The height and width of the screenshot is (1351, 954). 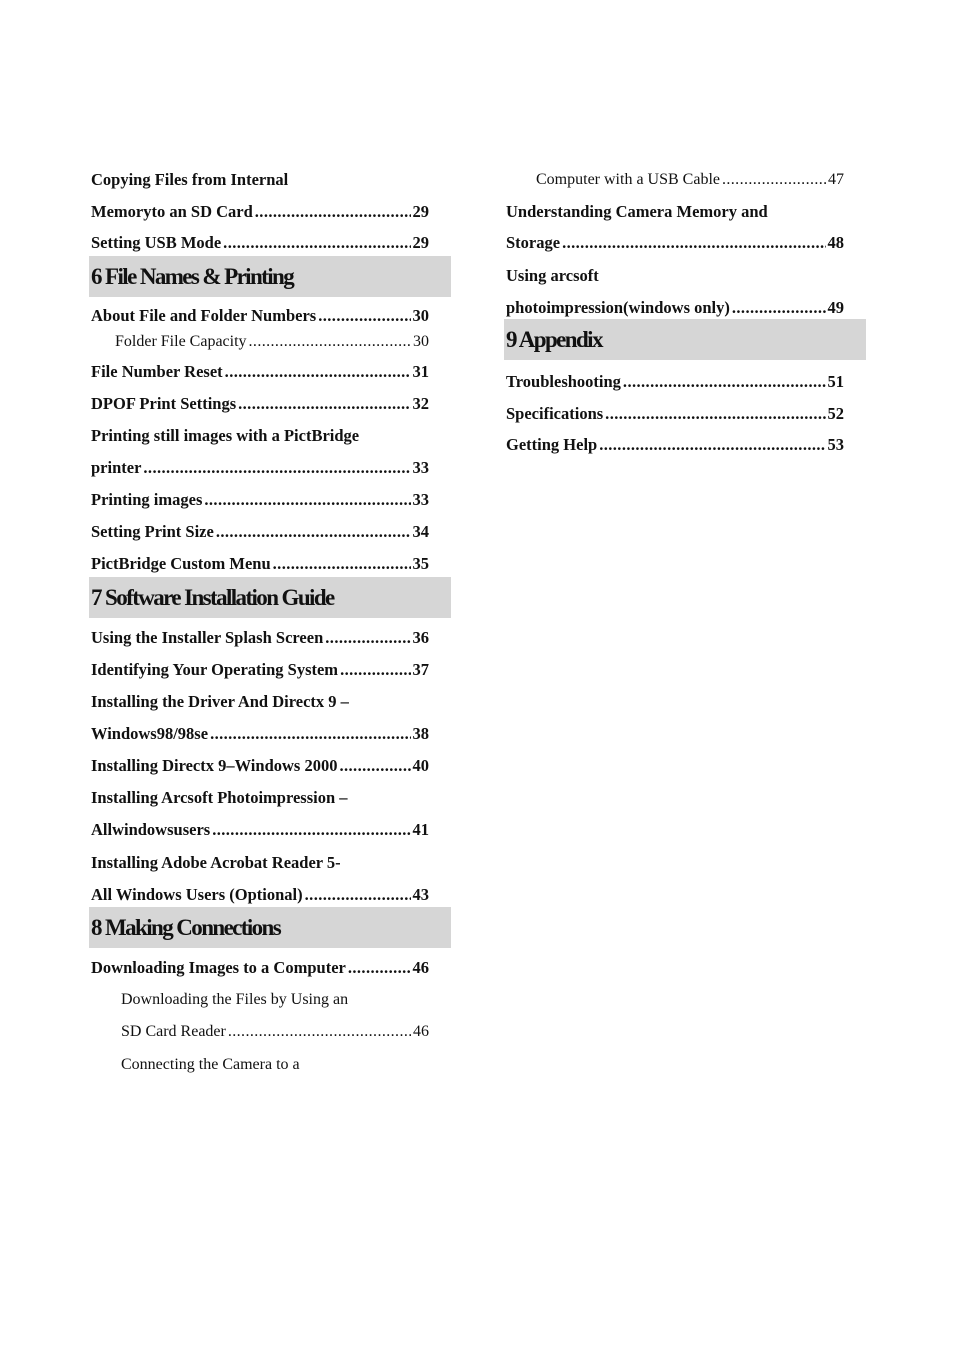 What do you see at coordinates (555, 413) in the screenshot?
I see `toc-entry-title: Specifications` at bounding box center [555, 413].